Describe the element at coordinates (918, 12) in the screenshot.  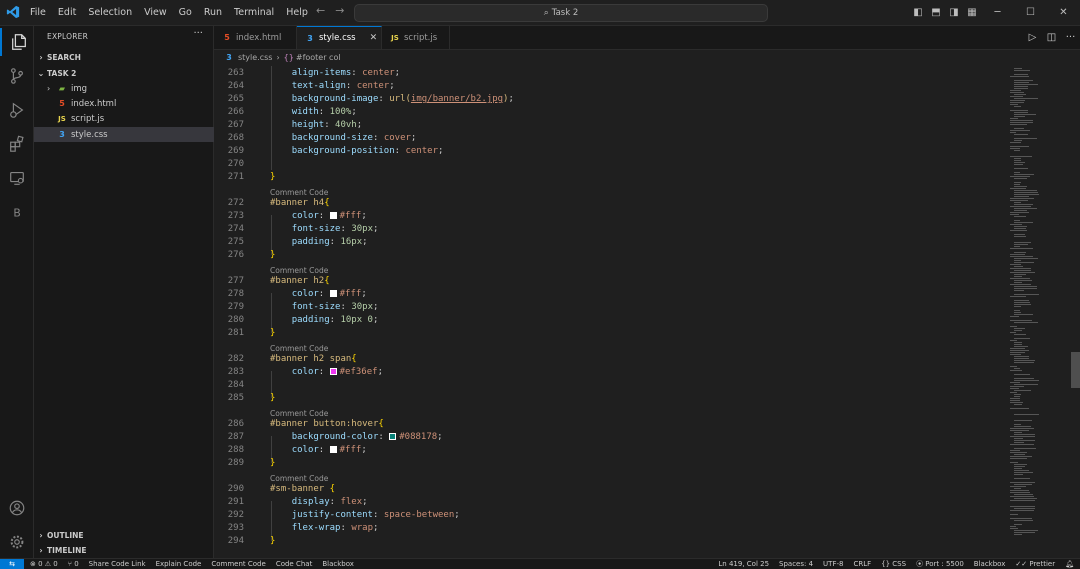
I see `toggle-primary-sidebar-icon: ◧` at that location.